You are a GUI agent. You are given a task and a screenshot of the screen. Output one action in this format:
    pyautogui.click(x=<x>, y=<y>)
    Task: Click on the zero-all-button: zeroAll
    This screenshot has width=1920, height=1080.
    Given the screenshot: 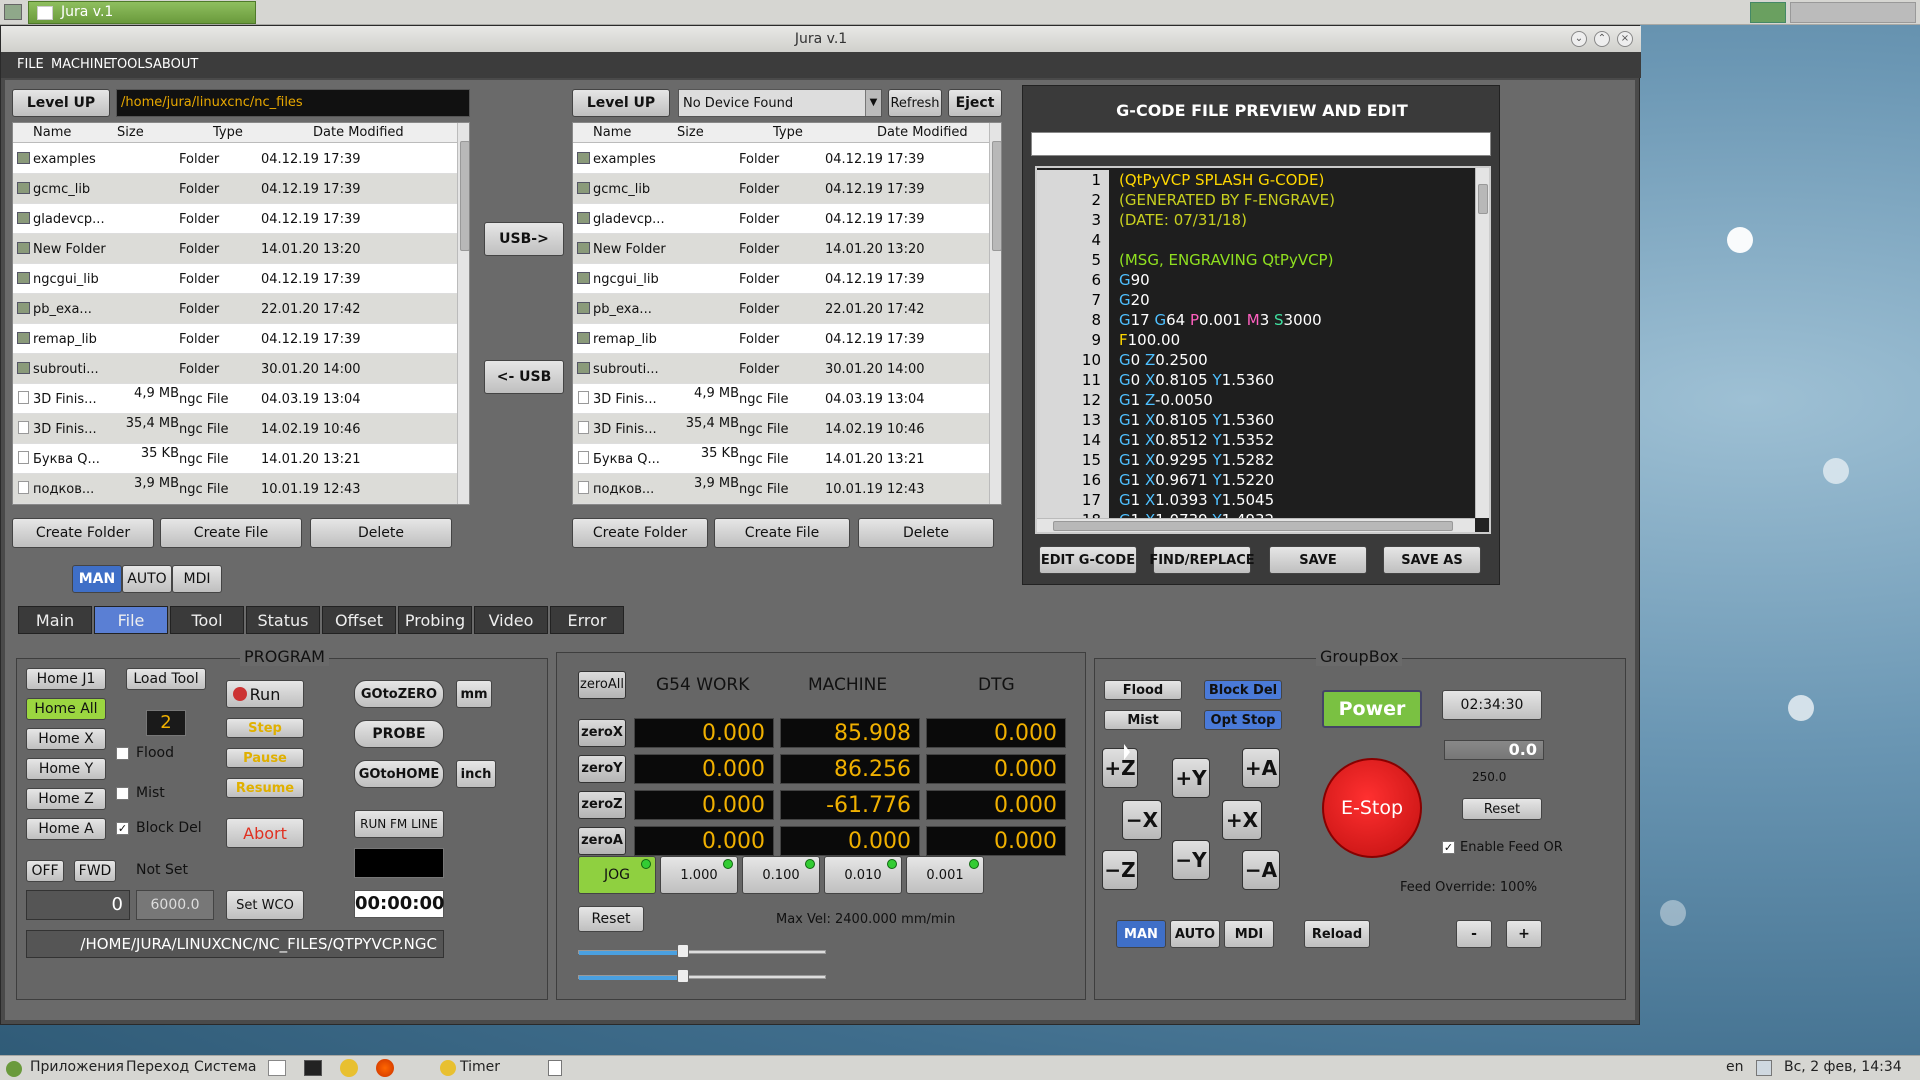 What is the action you would take?
    pyautogui.click(x=602, y=685)
    